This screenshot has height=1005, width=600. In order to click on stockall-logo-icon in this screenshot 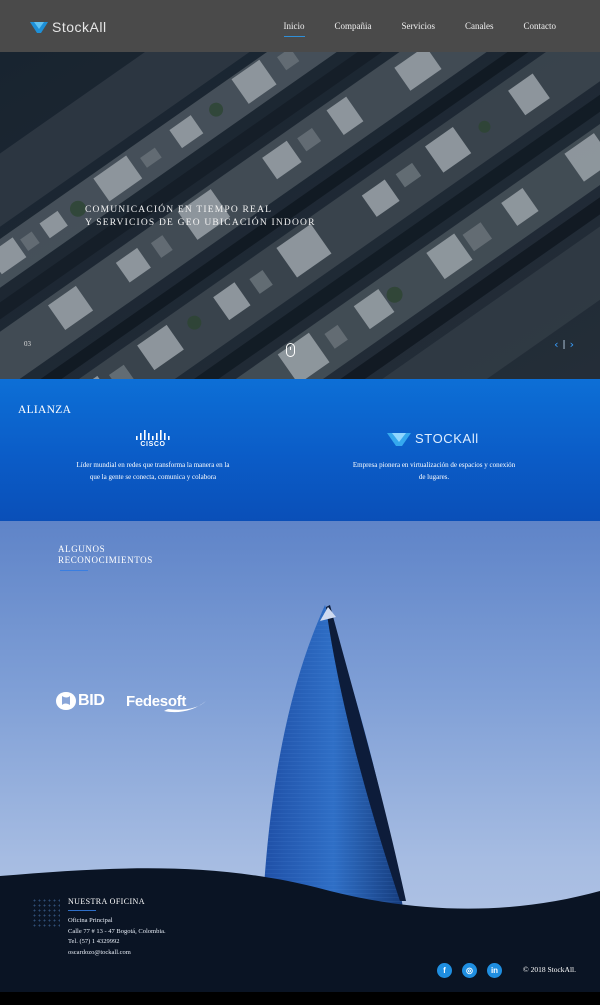, I will do `click(39, 27)`.